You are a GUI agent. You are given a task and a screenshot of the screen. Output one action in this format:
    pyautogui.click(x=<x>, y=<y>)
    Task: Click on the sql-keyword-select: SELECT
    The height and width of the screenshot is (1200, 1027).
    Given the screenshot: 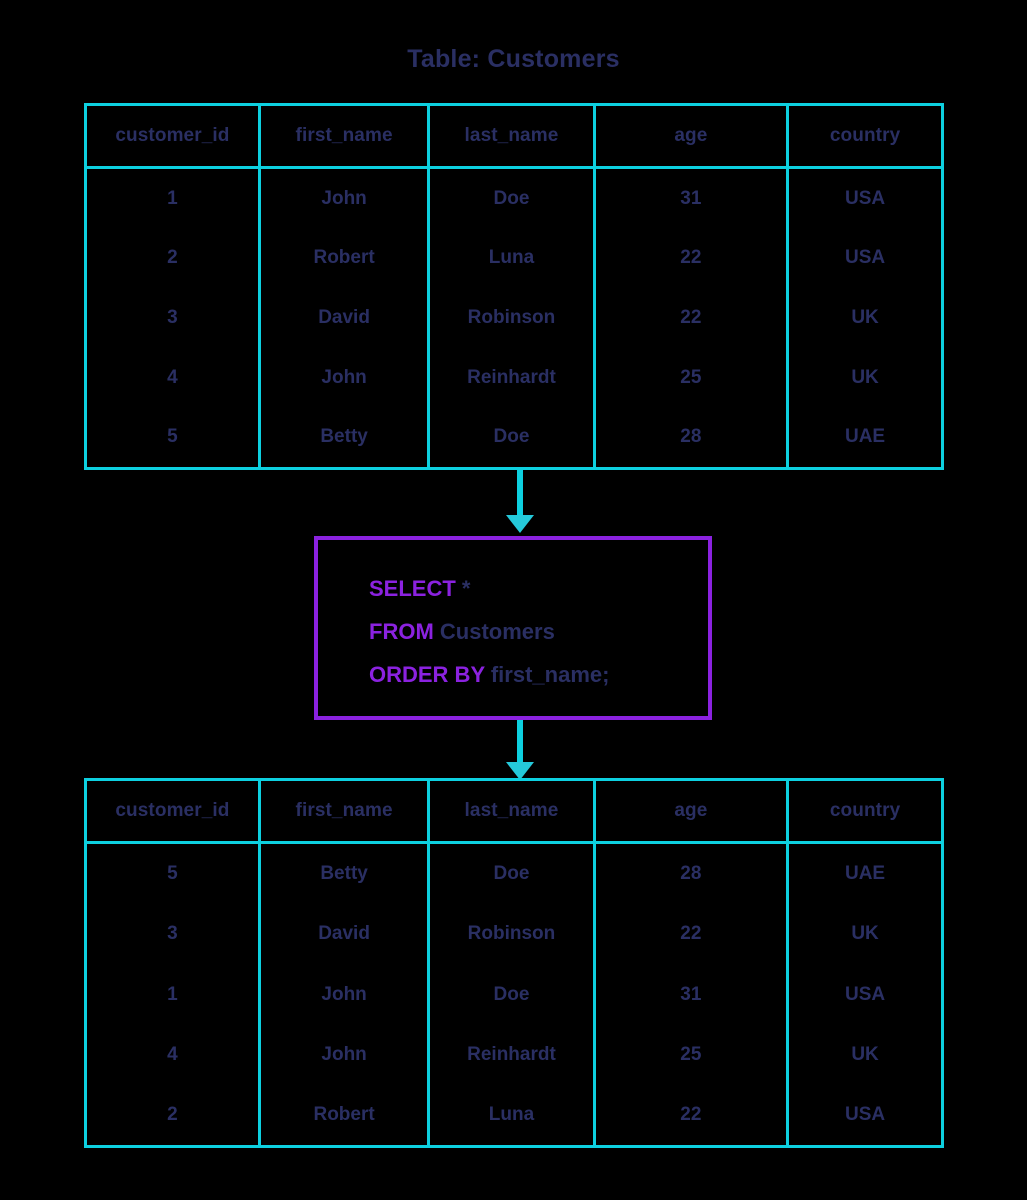 What is the action you would take?
    pyautogui.click(x=412, y=588)
    